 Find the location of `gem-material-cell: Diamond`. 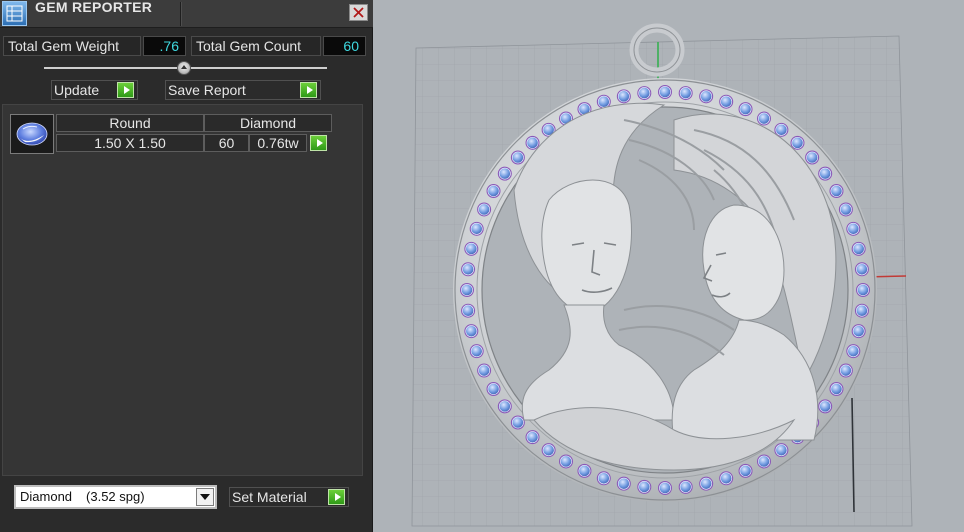

gem-material-cell: Diamond is located at coordinates (268, 123).